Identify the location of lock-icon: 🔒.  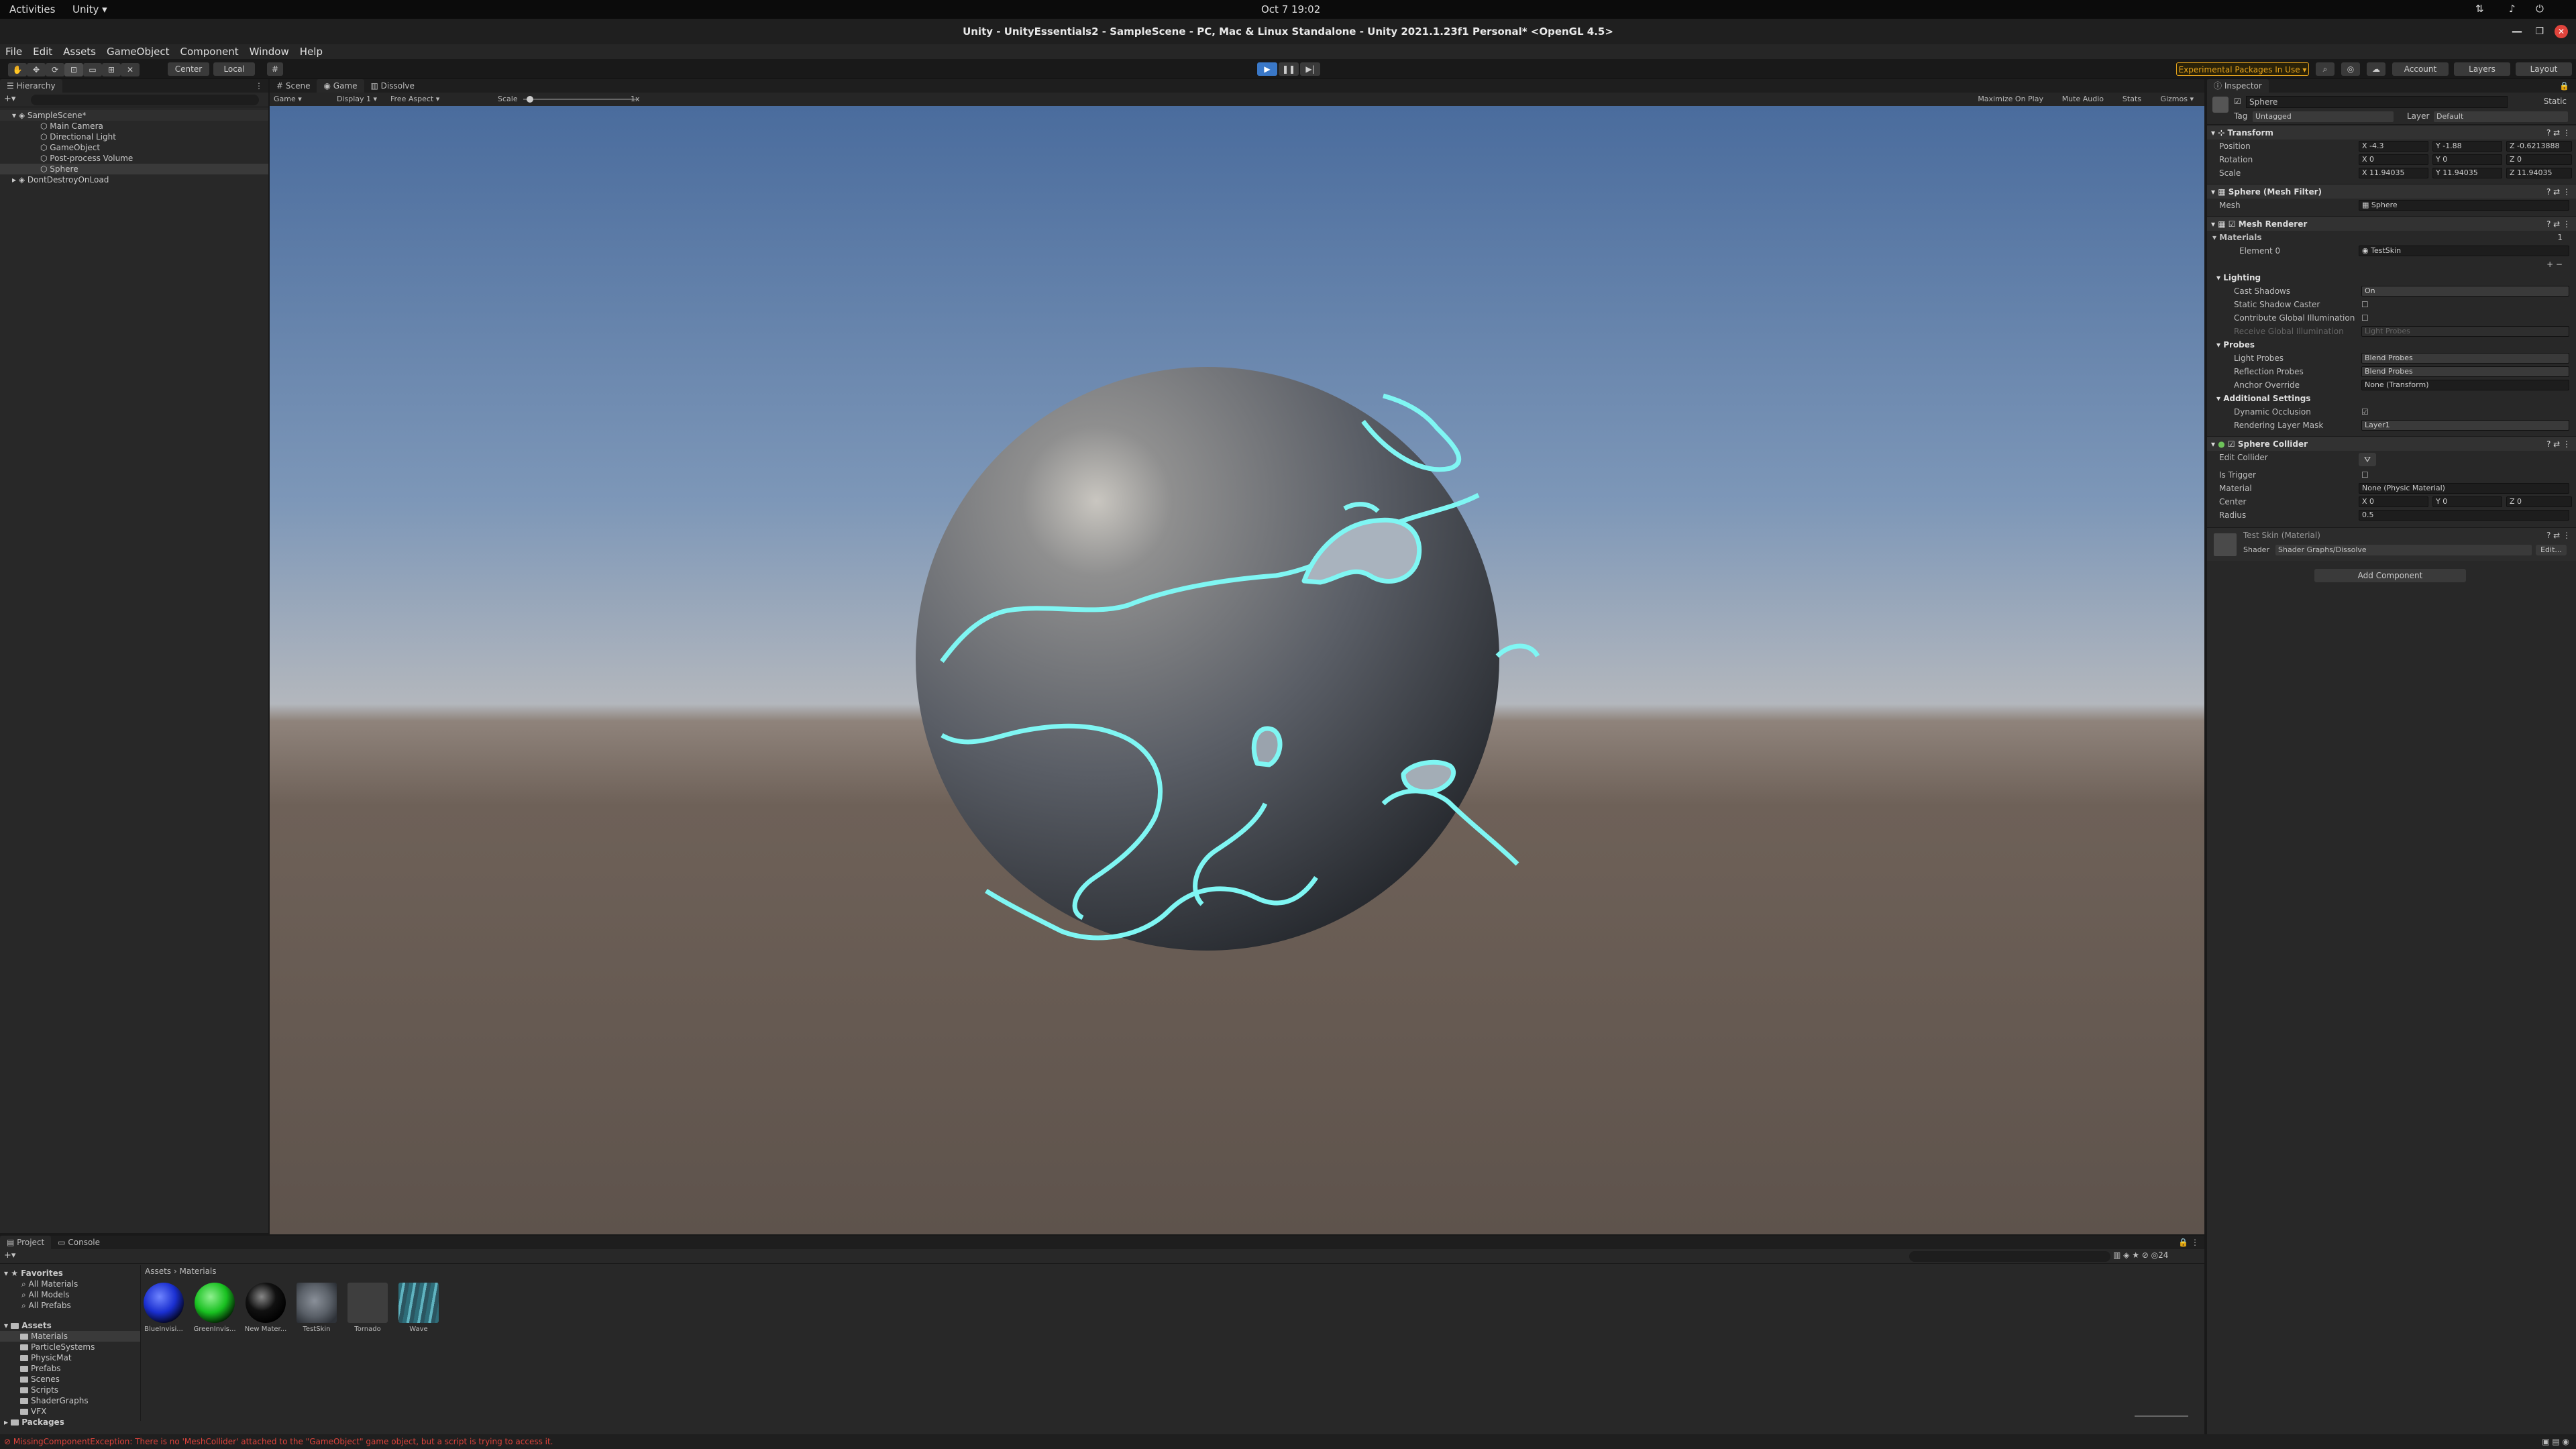
(2564, 86).